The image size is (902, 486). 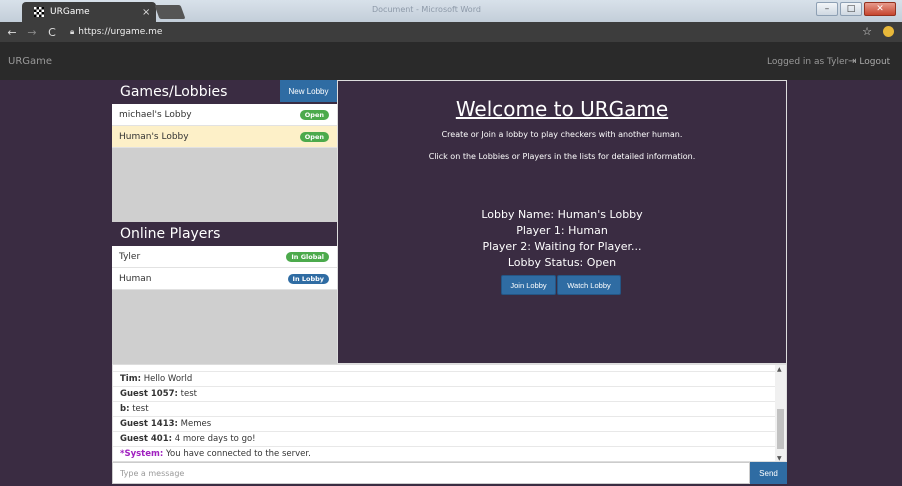 I want to click on browser-tab: URGame ×, so click(x=89, y=12).